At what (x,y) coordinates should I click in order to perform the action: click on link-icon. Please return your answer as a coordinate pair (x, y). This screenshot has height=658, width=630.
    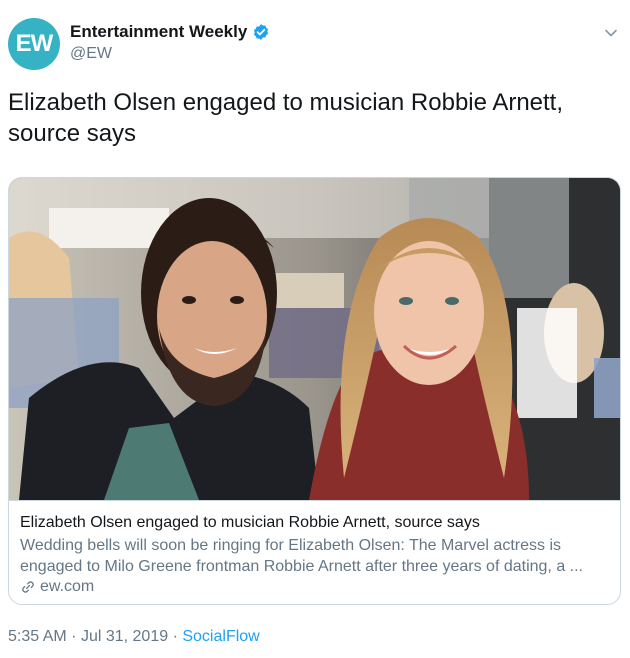
    Looking at the image, I should click on (28, 587).